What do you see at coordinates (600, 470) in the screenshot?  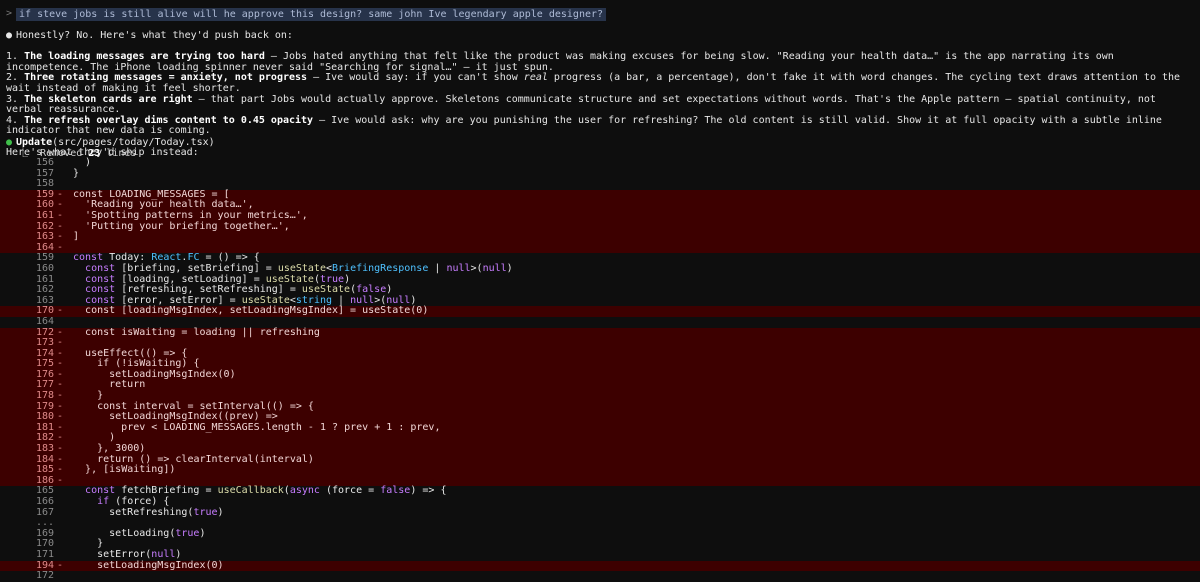 I see `diff-line-removed: 185- }, [isWaiting])` at bounding box center [600, 470].